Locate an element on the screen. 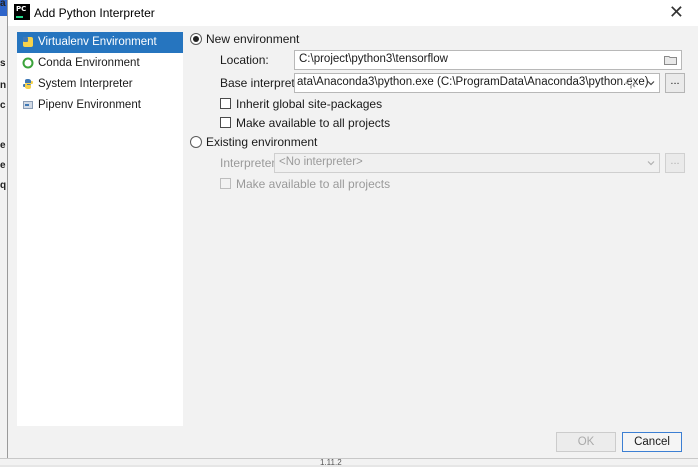 This screenshot has width=698, height=467. interpreter-label: Interpreter: is located at coordinates (249, 163).